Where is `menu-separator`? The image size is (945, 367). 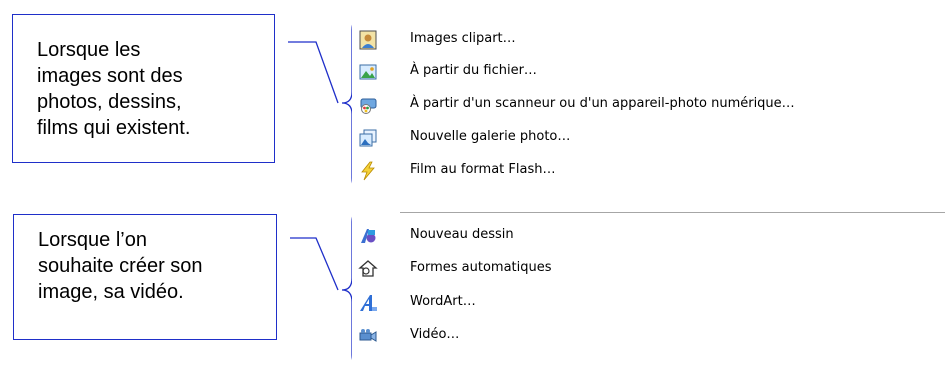
menu-separator is located at coordinates (672, 212).